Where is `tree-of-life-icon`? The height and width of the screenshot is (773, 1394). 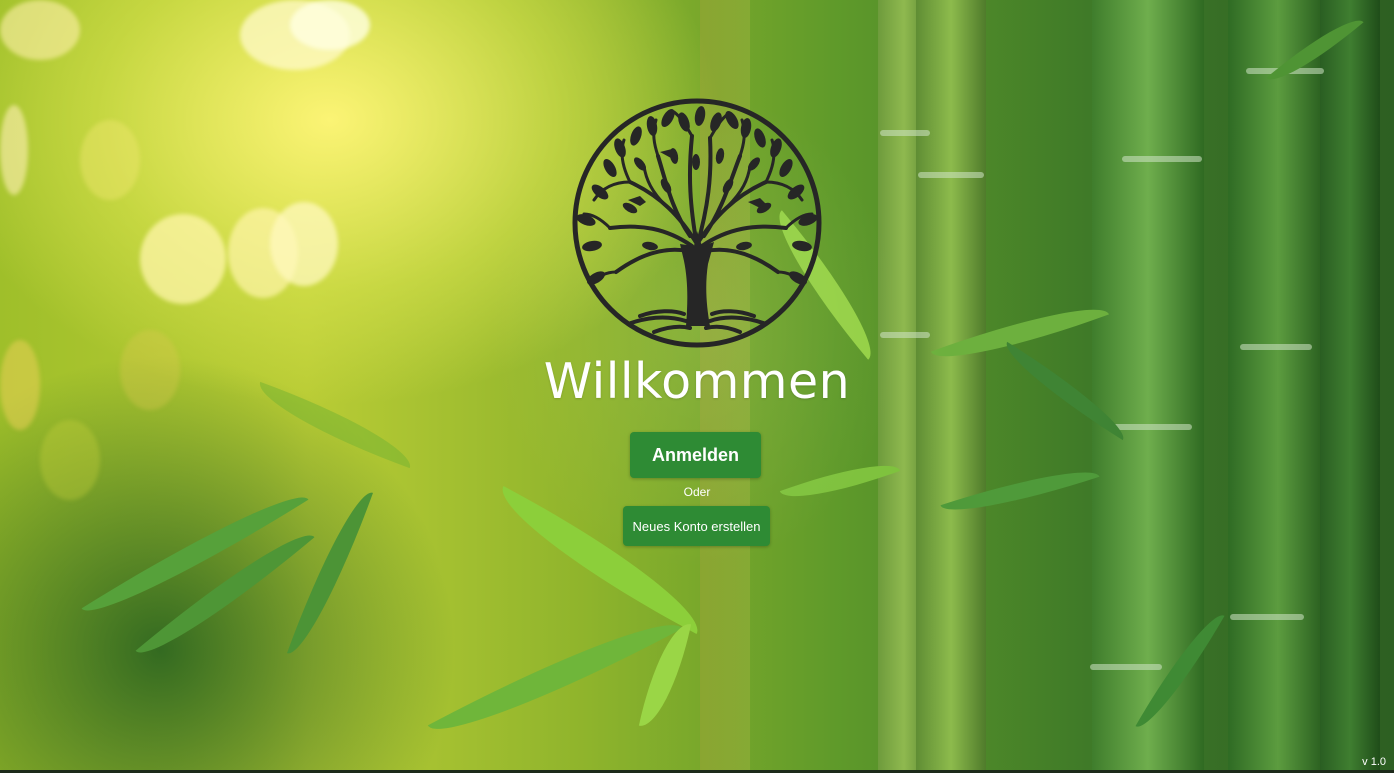
tree-of-life-icon is located at coordinates (697, 223).